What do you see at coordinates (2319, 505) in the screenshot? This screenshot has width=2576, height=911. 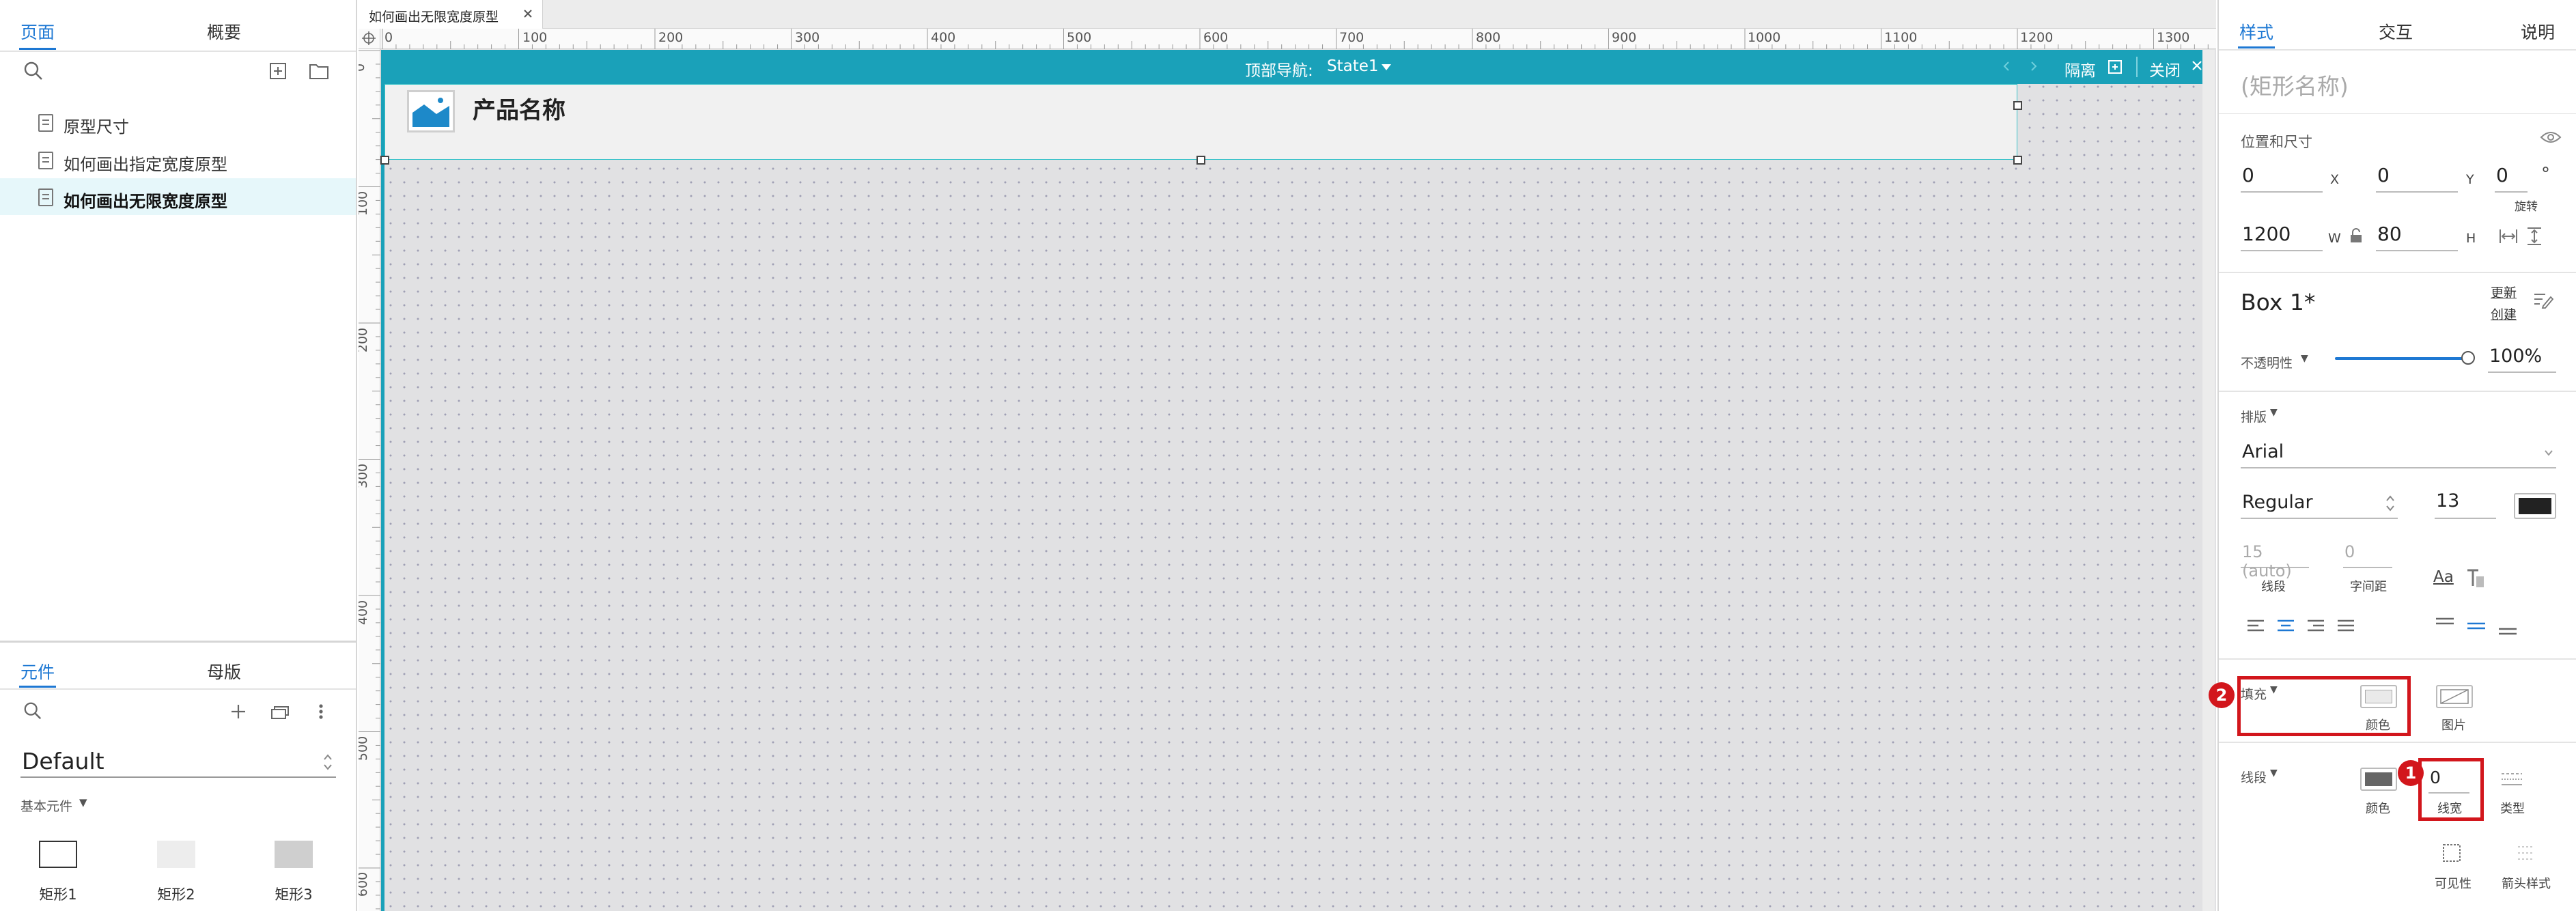 I see `font-weight-select: Regular` at bounding box center [2319, 505].